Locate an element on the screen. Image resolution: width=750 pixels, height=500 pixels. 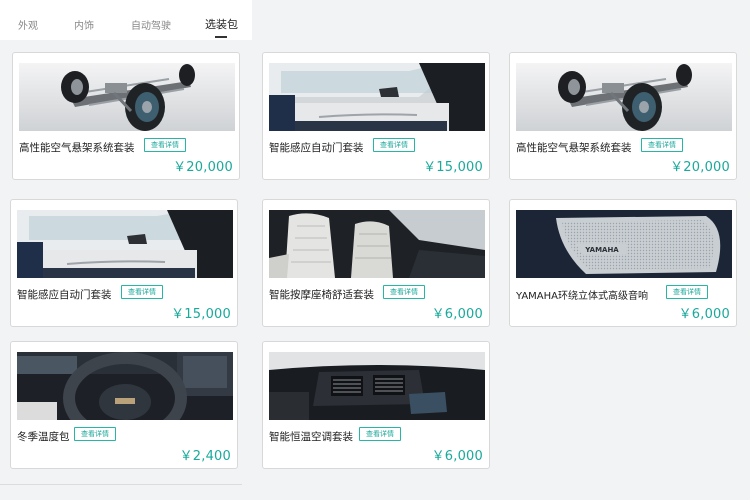
air-vent-image is located at coordinates (377, 386).